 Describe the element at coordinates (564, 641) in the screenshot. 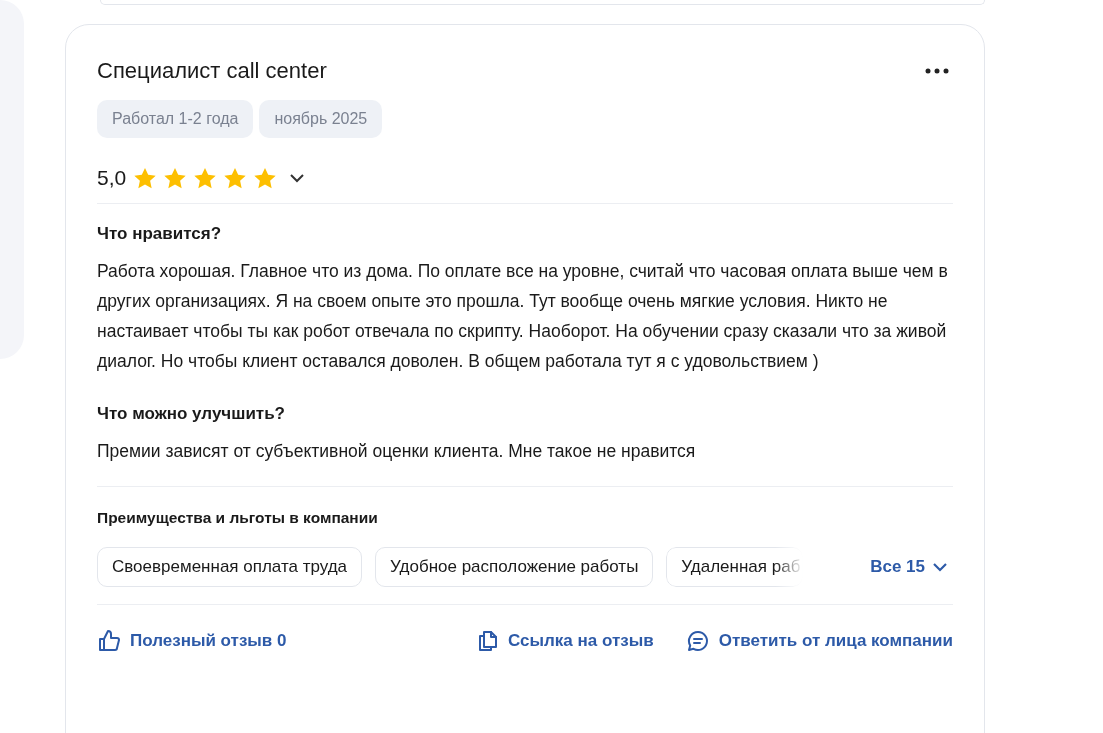

I see `copy-link-button: Ссылка на отзыв` at that location.